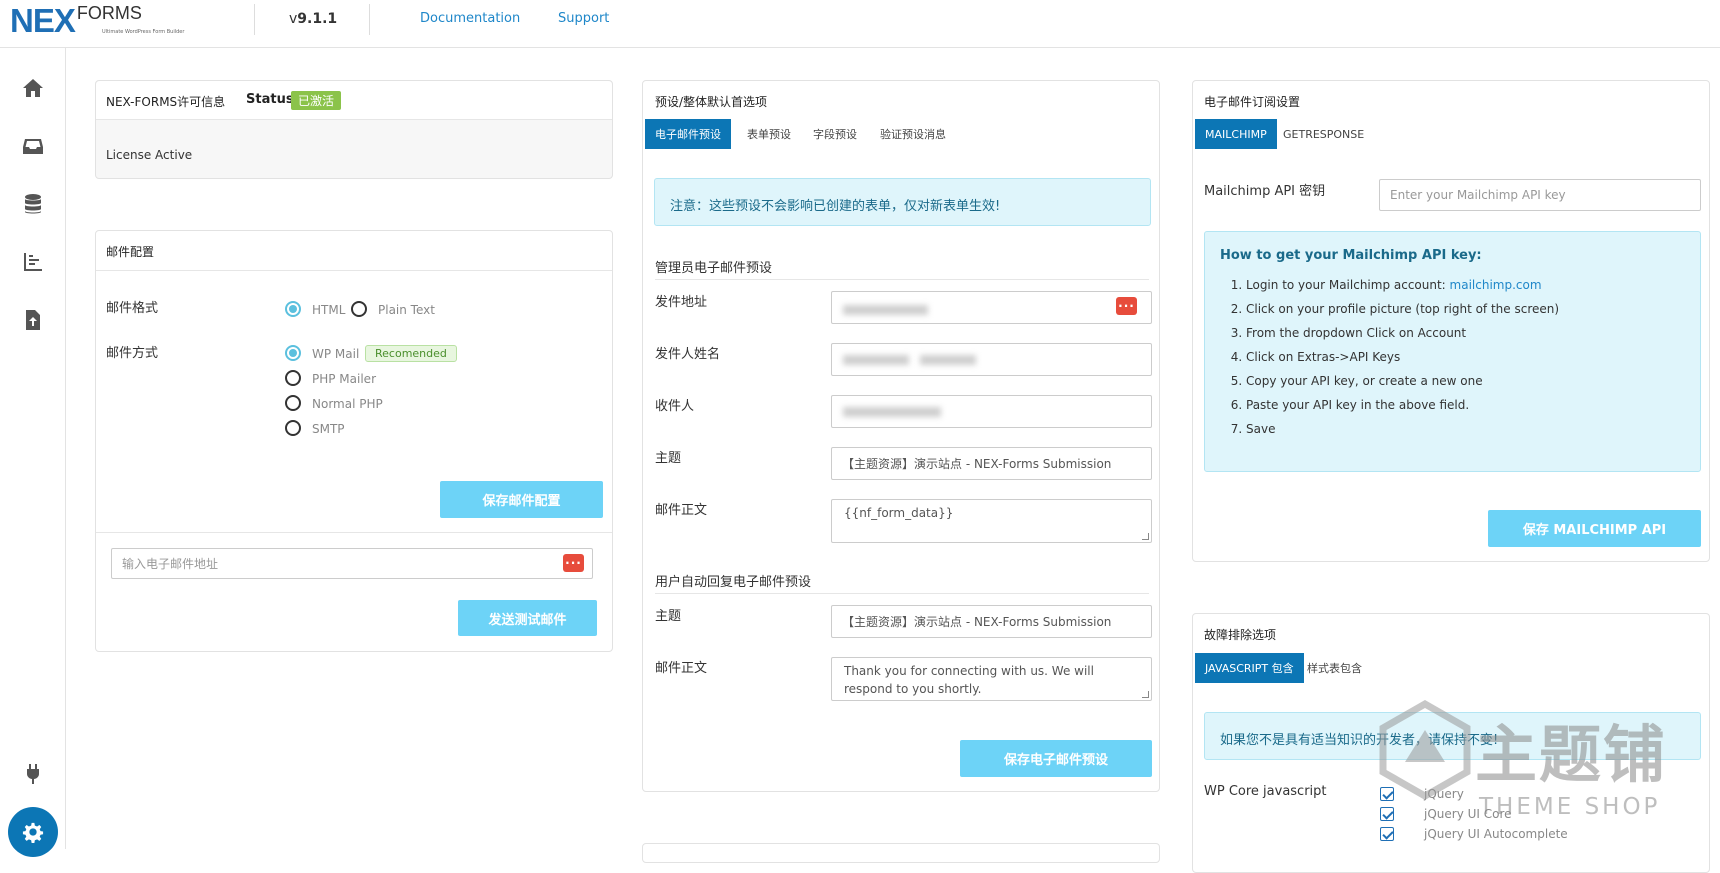 Image resolution: width=1720 pixels, height=873 pixels. Describe the element at coordinates (1249, 668) in the screenshot. I see `tab-javascript: JAVASCRIPT 包含` at that location.